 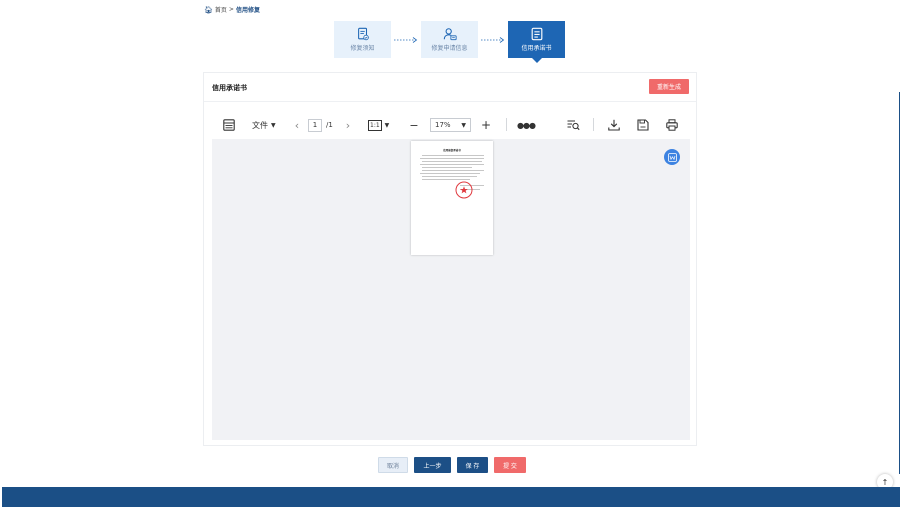 I want to click on zoom-select: 17% ▼, so click(x=450, y=125).